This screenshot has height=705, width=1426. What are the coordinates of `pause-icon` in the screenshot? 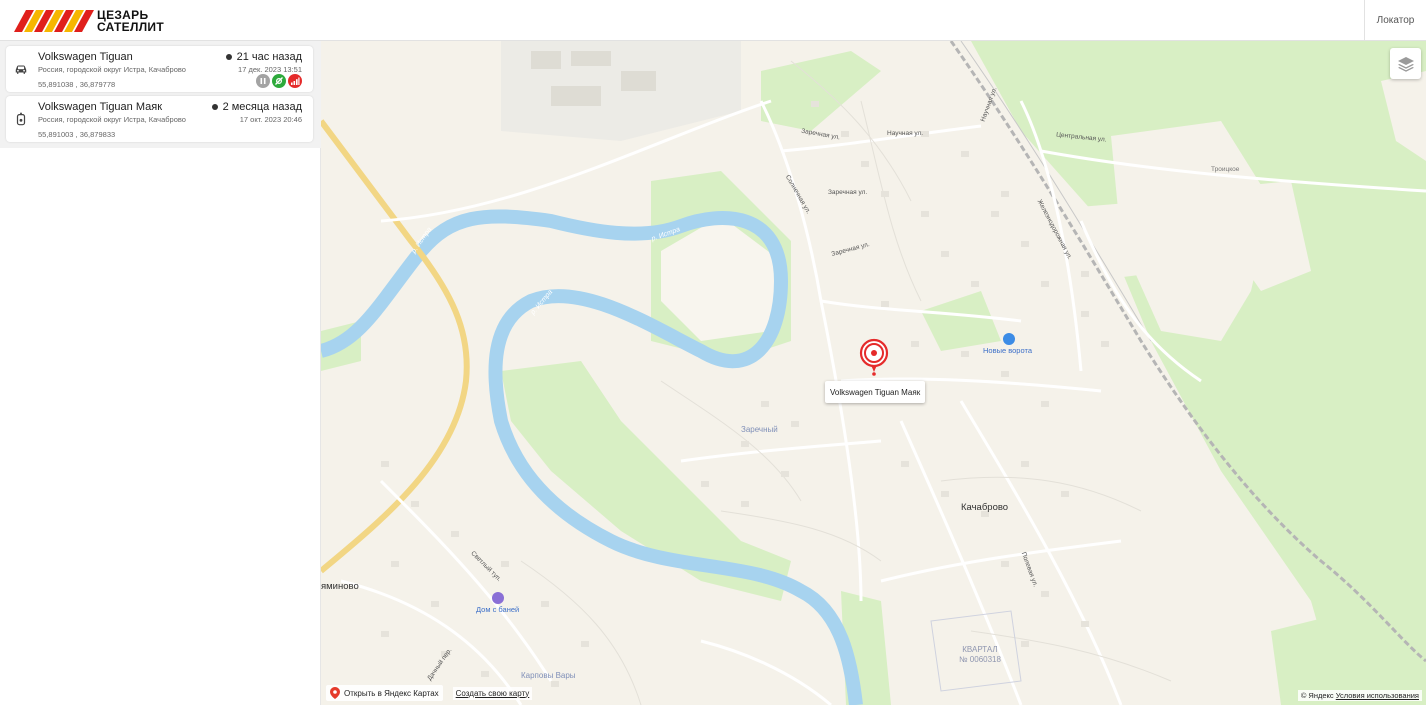 It's located at (263, 81).